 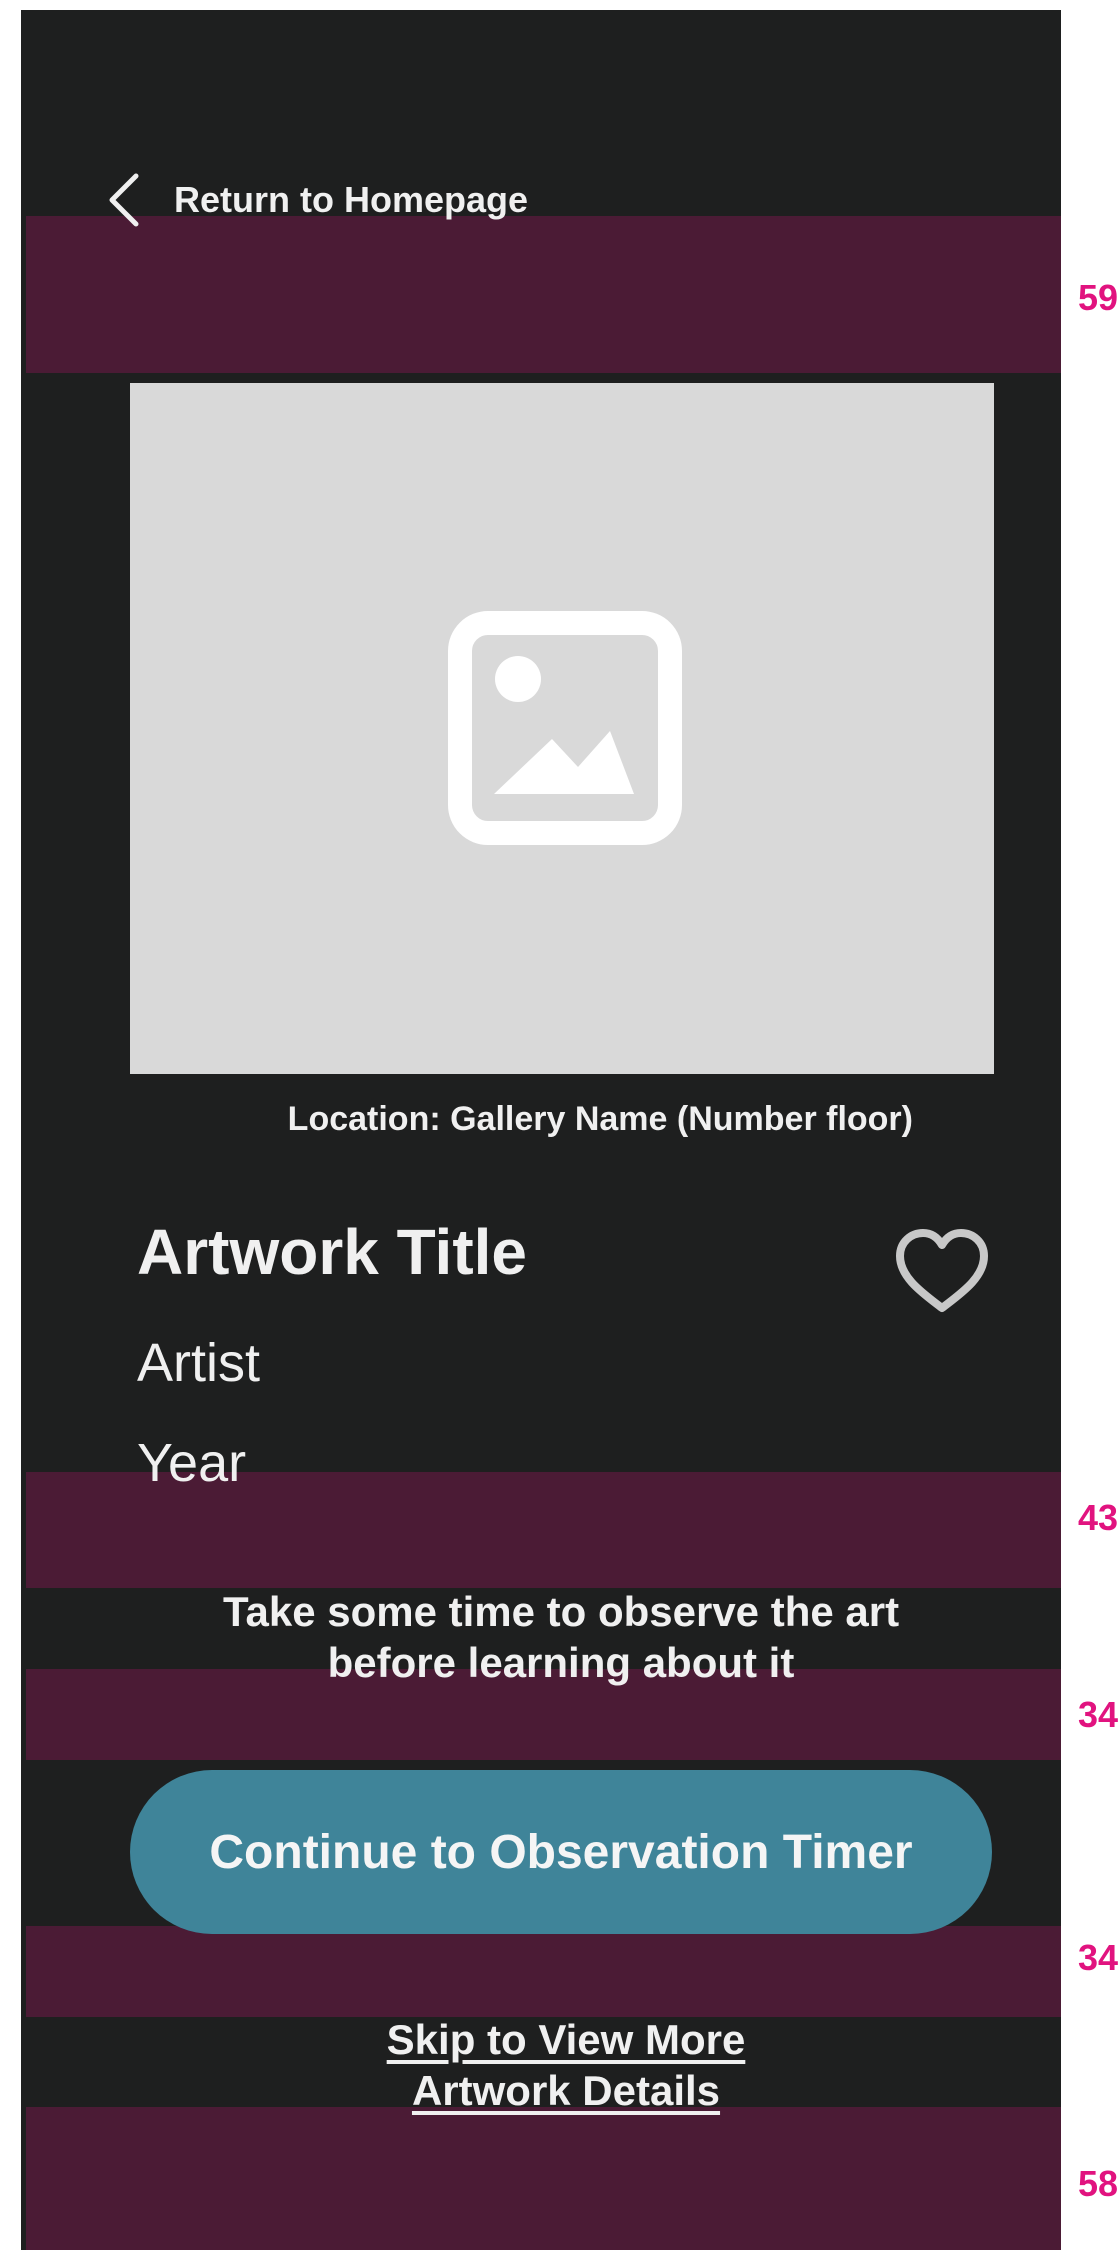 I want to click on spacer-band-top, so click(x=543, y=294).